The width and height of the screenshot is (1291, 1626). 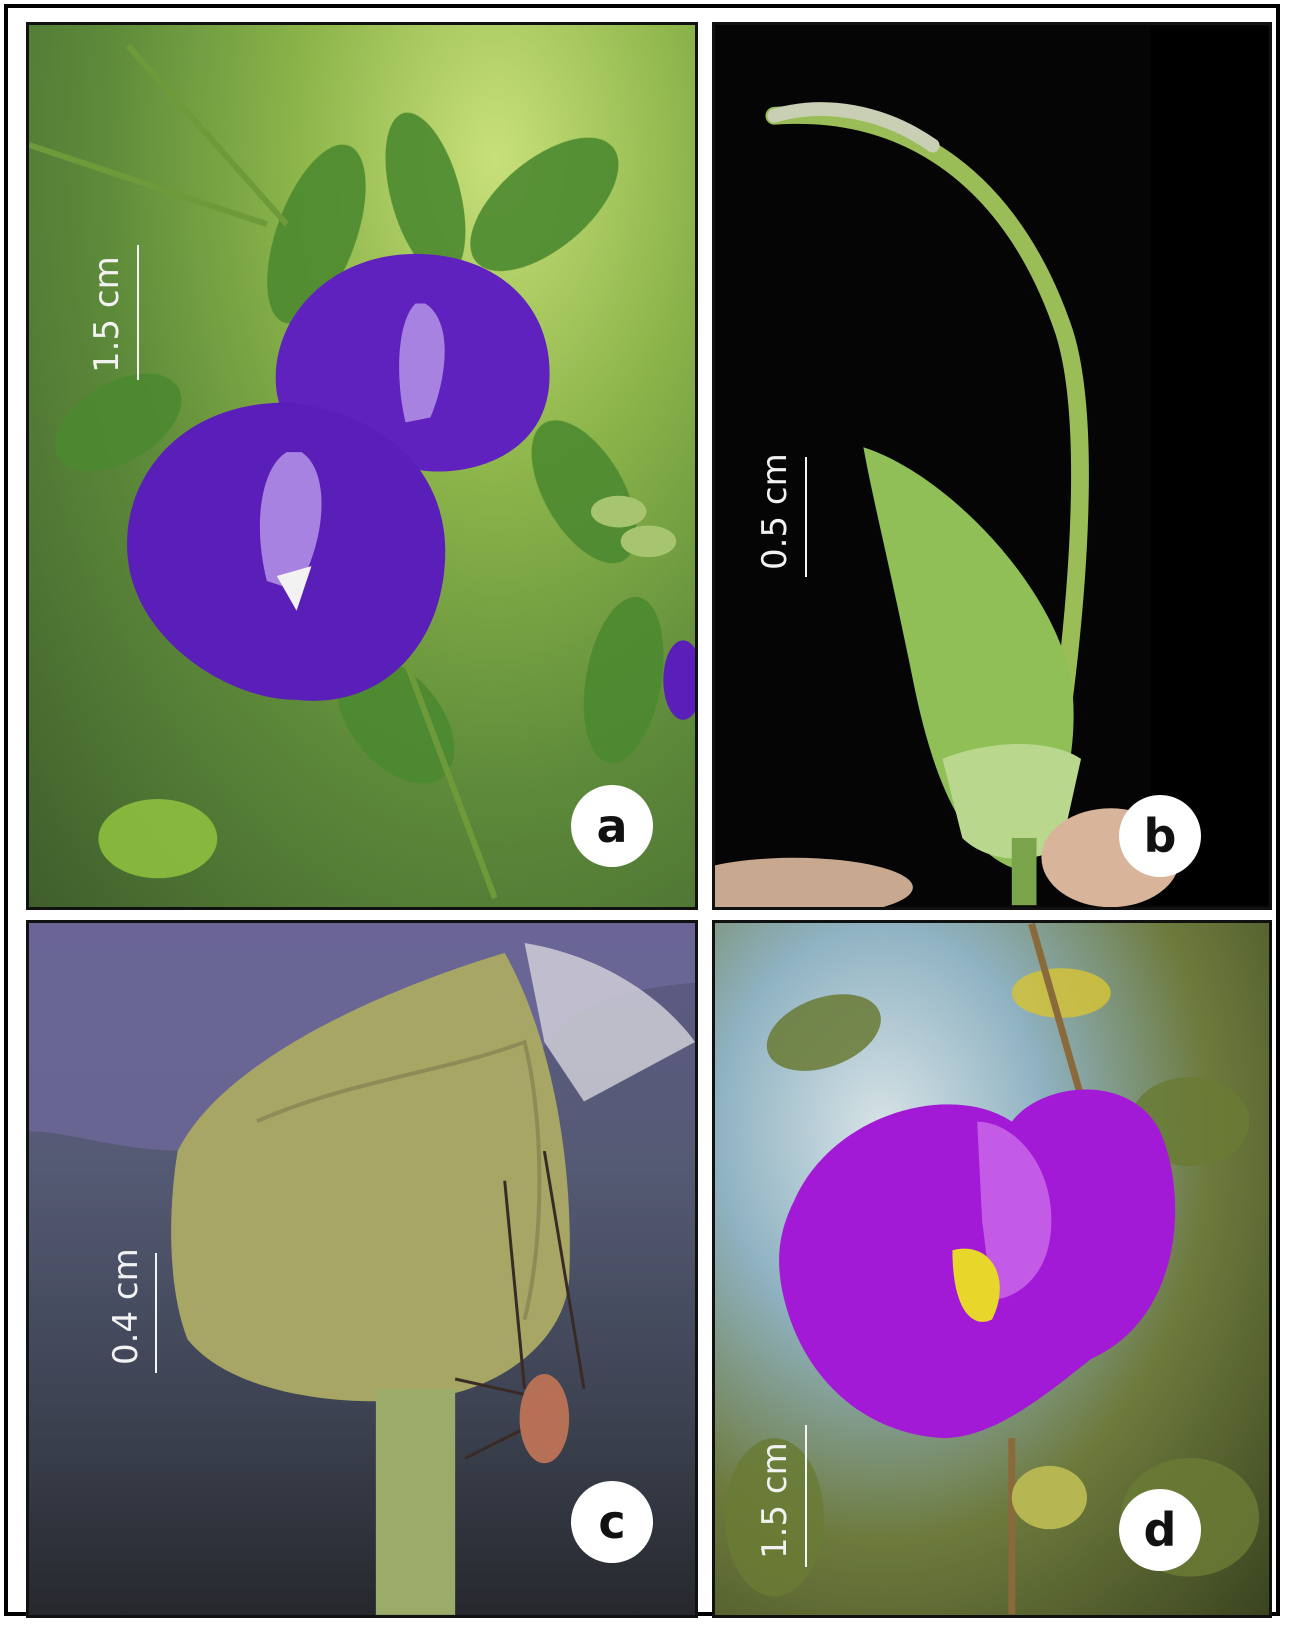 What do you see at coordinates (138, 312) in the screenshot?
I see `scale-bar-a` at bounding box center [138, 312].